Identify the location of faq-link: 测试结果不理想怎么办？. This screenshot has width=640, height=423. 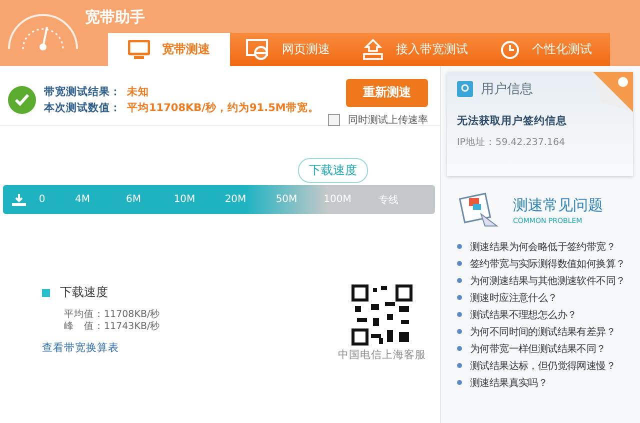
(523, 315).